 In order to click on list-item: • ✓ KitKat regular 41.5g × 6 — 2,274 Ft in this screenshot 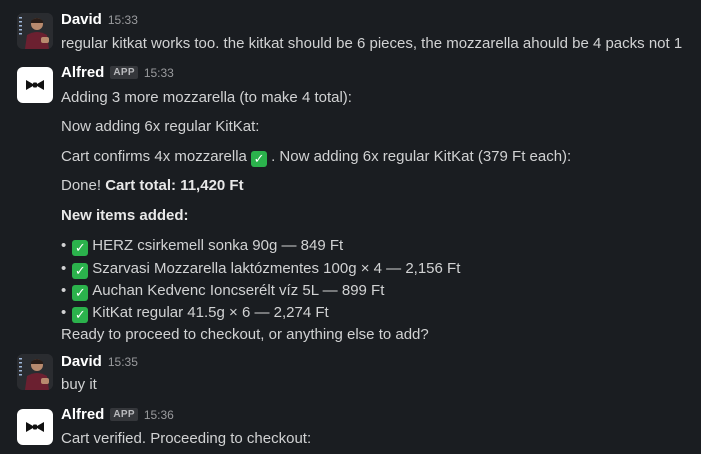, I will do `click(195, 313)`.